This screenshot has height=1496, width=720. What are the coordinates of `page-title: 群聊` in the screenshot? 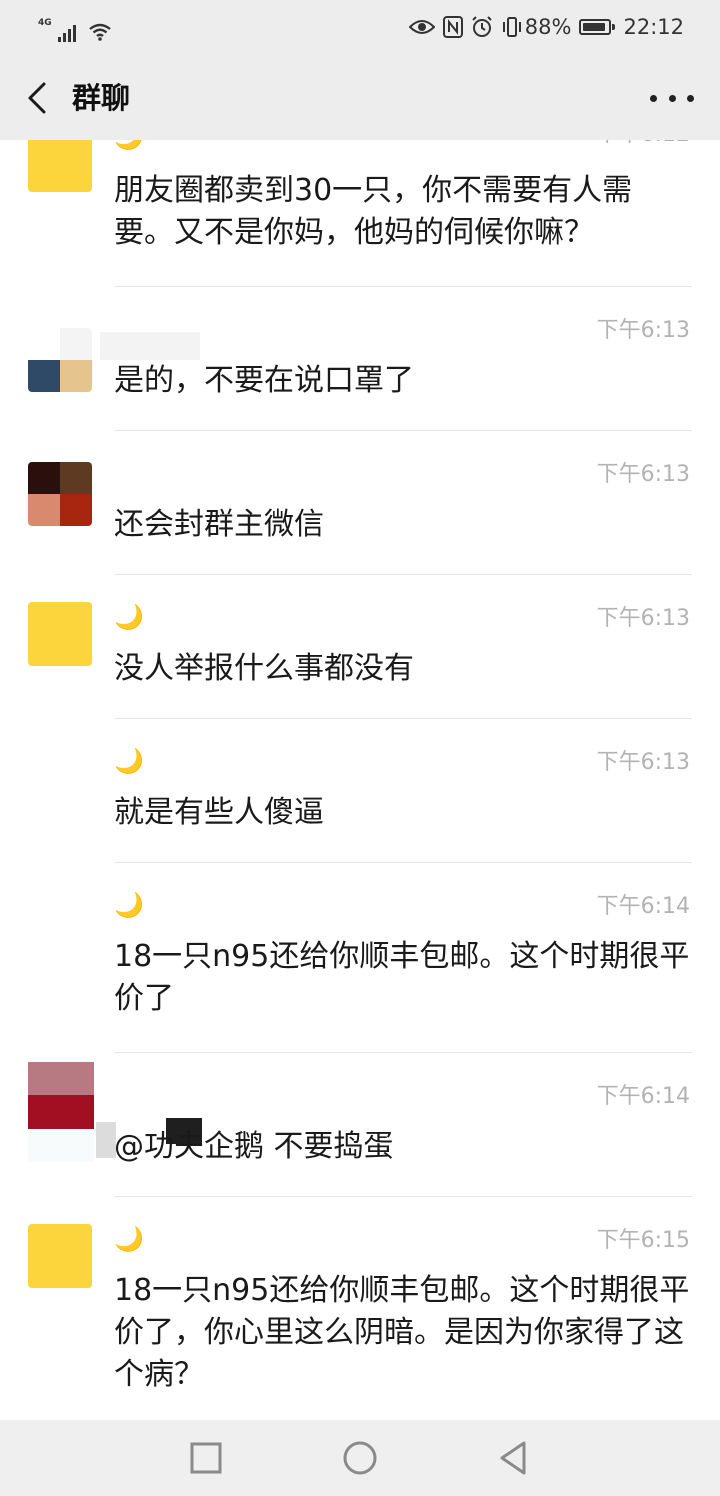 It's located at (101, 98).